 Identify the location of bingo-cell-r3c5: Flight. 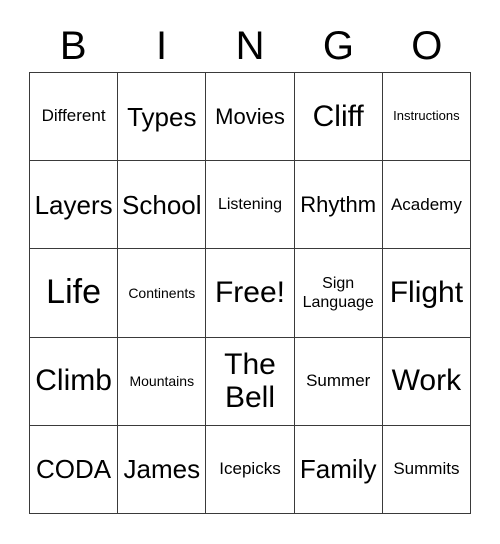
(426, 293).